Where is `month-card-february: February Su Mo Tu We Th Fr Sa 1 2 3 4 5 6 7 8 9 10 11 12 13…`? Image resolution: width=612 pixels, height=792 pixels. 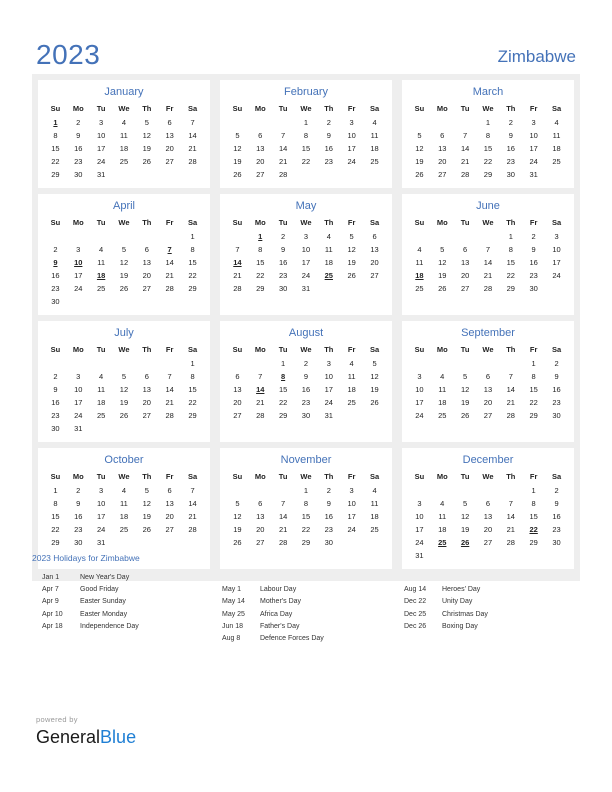
month-card-february: February Su Mo Tu We Th Fr Sa 1 2 3 4 5 6 7 8 9 10 11 12 13… is located at coordinates (306, 134).